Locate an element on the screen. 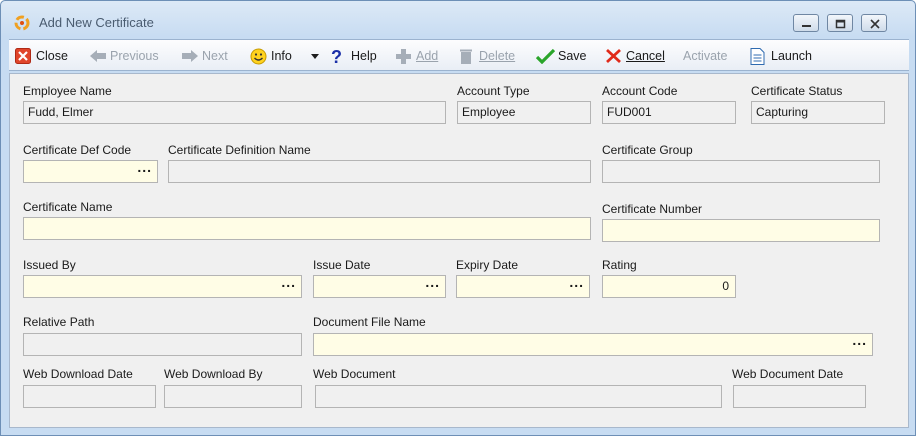 This screenshot has width=918, height=438. launch-button: Launch is located at coordinates (785, 56).